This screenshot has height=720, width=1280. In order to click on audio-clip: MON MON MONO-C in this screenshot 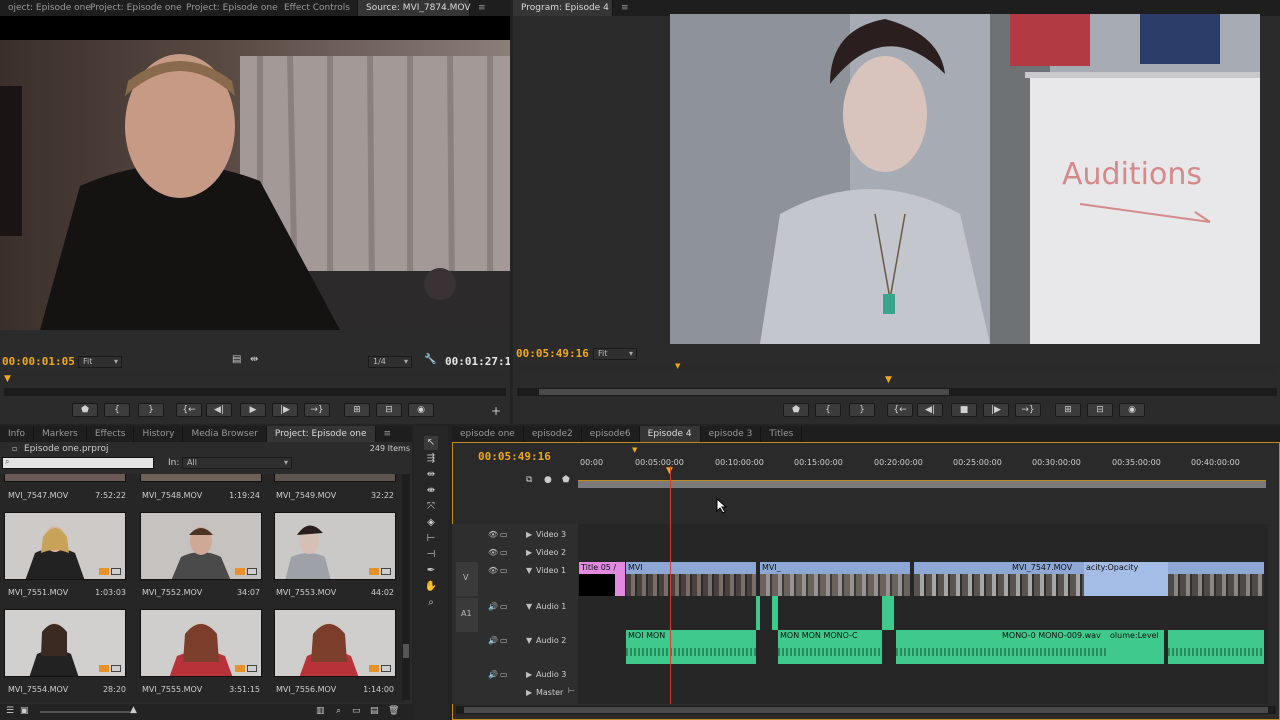, I will do `click(830, 647)`.